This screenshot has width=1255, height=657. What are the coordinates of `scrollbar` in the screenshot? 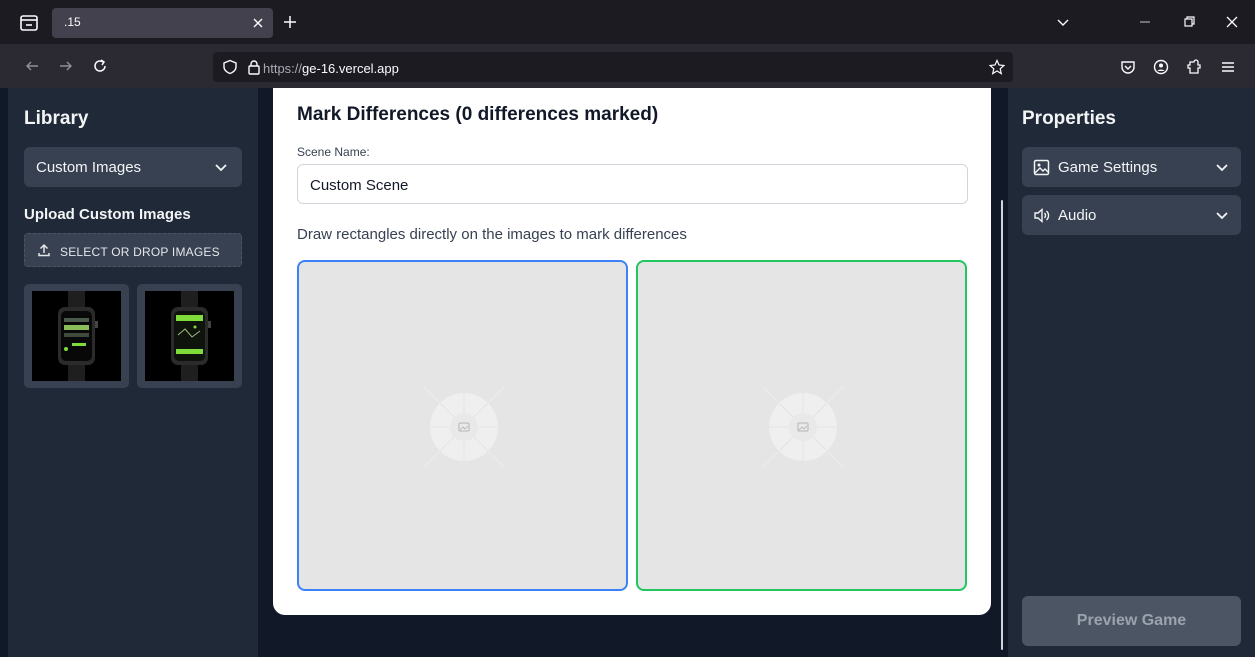 It's located at (1002, 425).